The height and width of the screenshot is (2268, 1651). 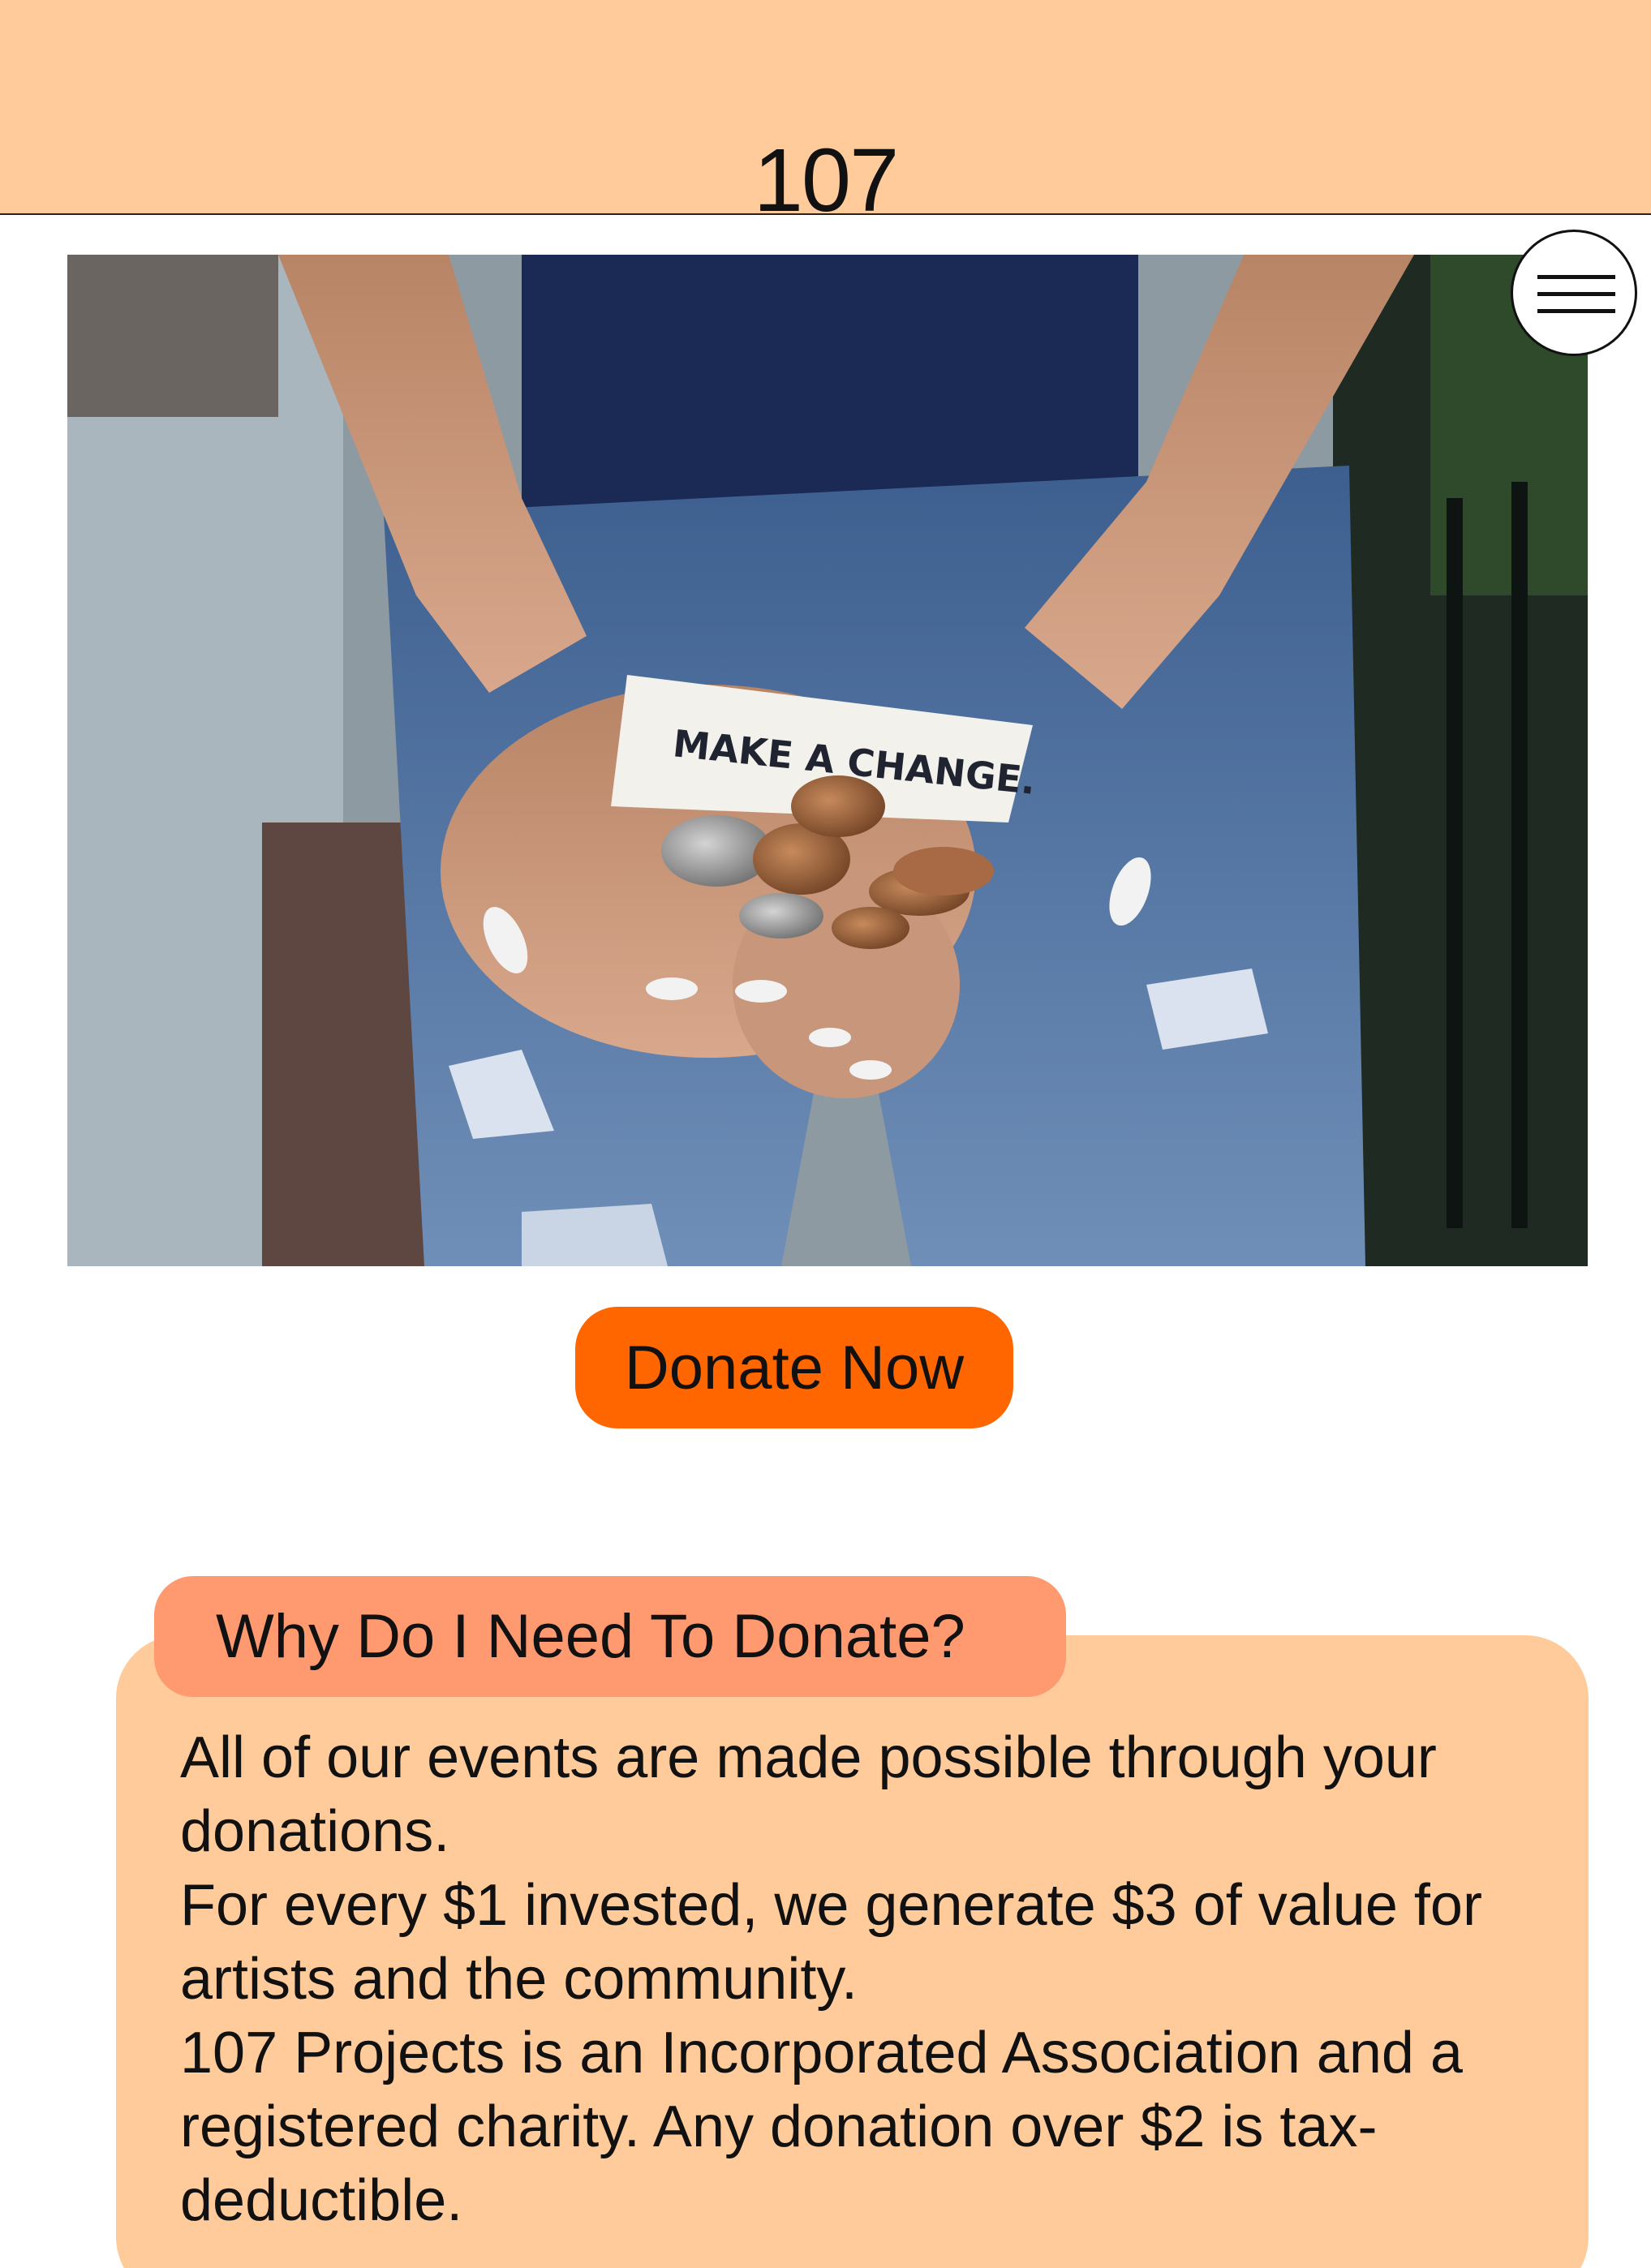 What do you see at coordinates (610, 1636) in the screenshot?
I see `why-donate-heading: Why Do I Need To Donate?` at bounding box center [610, 1636].